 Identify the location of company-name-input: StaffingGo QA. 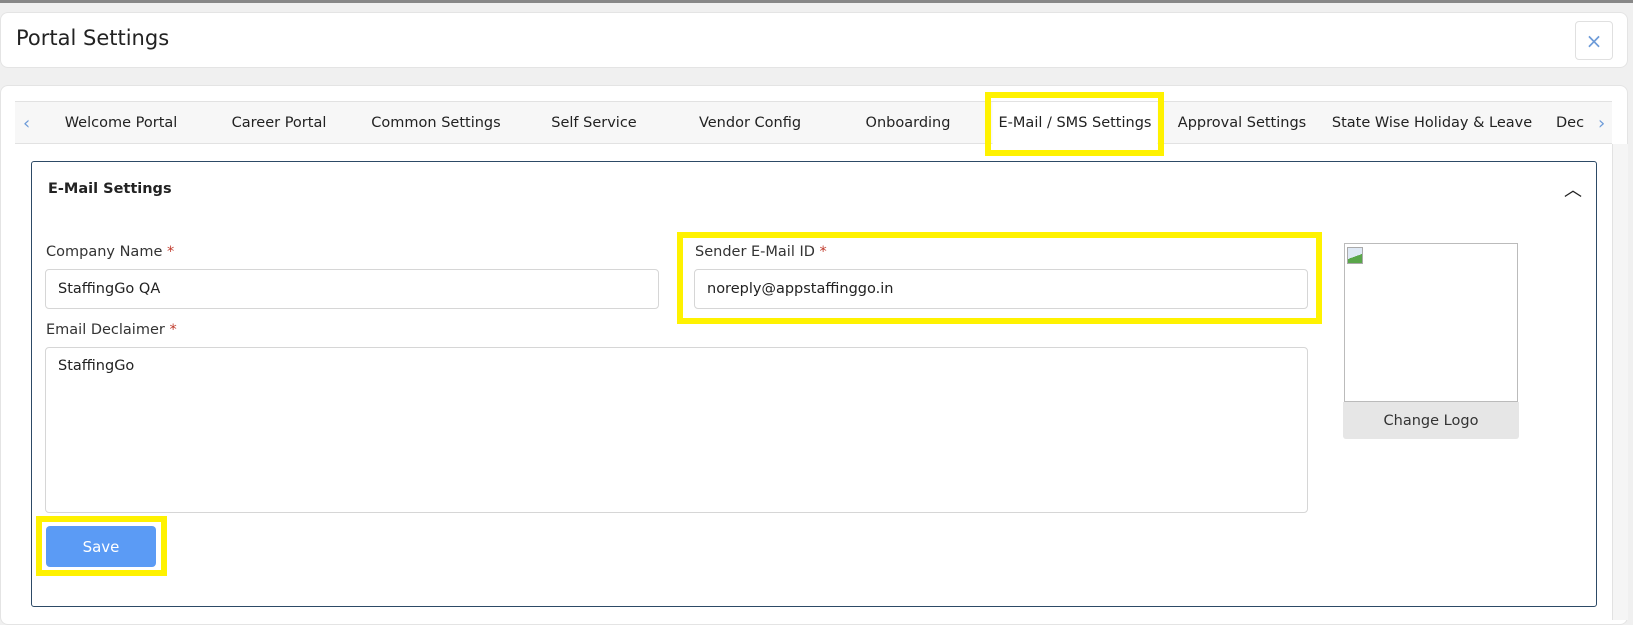
(352, 289).